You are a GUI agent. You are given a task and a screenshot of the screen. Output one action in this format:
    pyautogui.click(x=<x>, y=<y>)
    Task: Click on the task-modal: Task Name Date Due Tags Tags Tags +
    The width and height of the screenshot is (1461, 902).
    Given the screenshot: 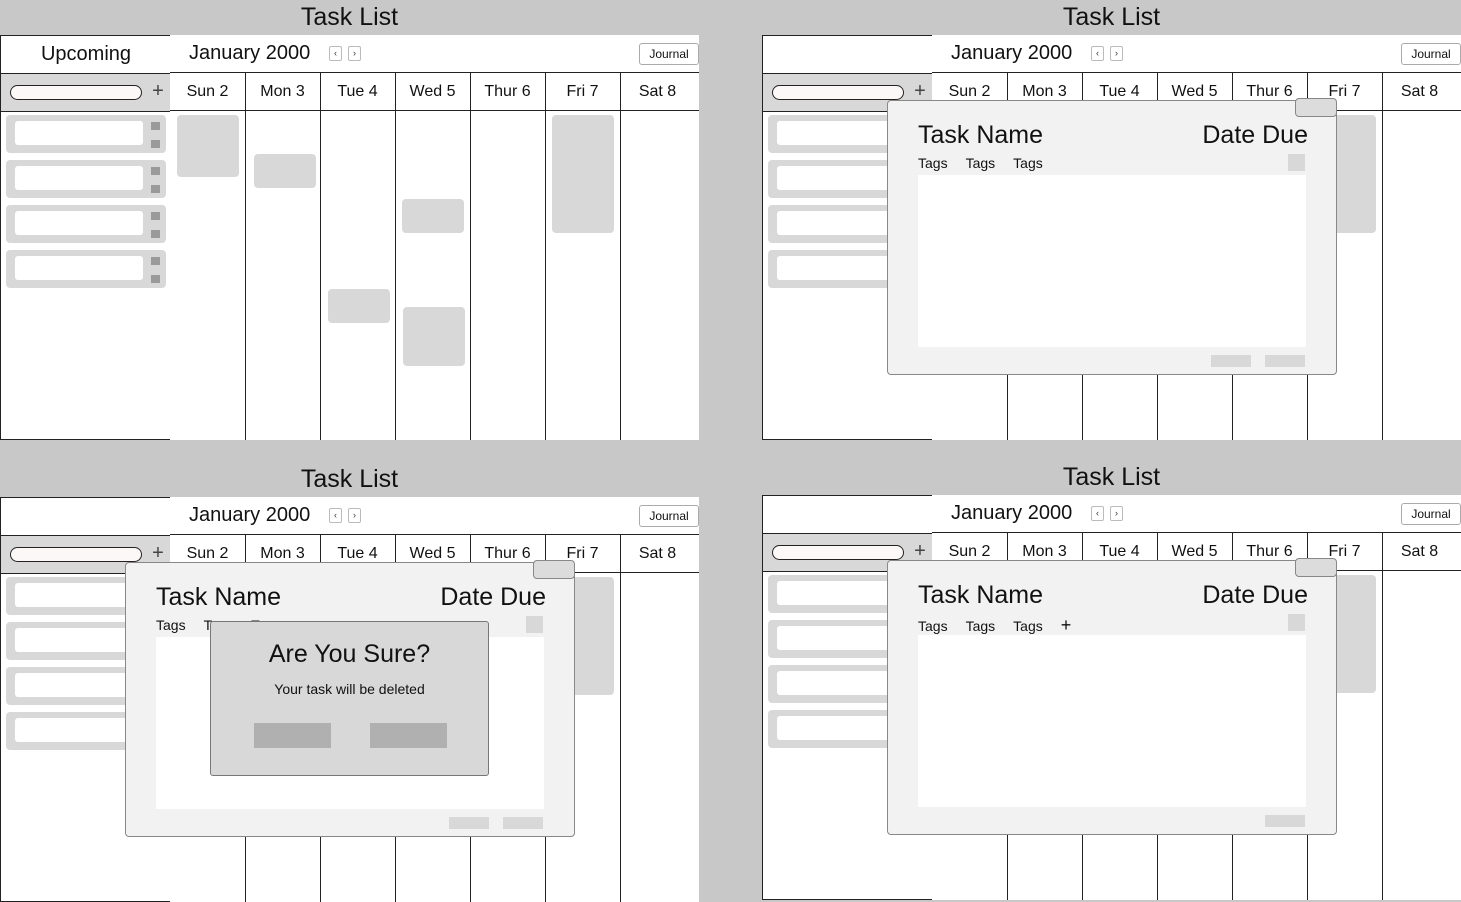 What is the action you would take?
    pyautogui.click(x=1112, y=696)
    